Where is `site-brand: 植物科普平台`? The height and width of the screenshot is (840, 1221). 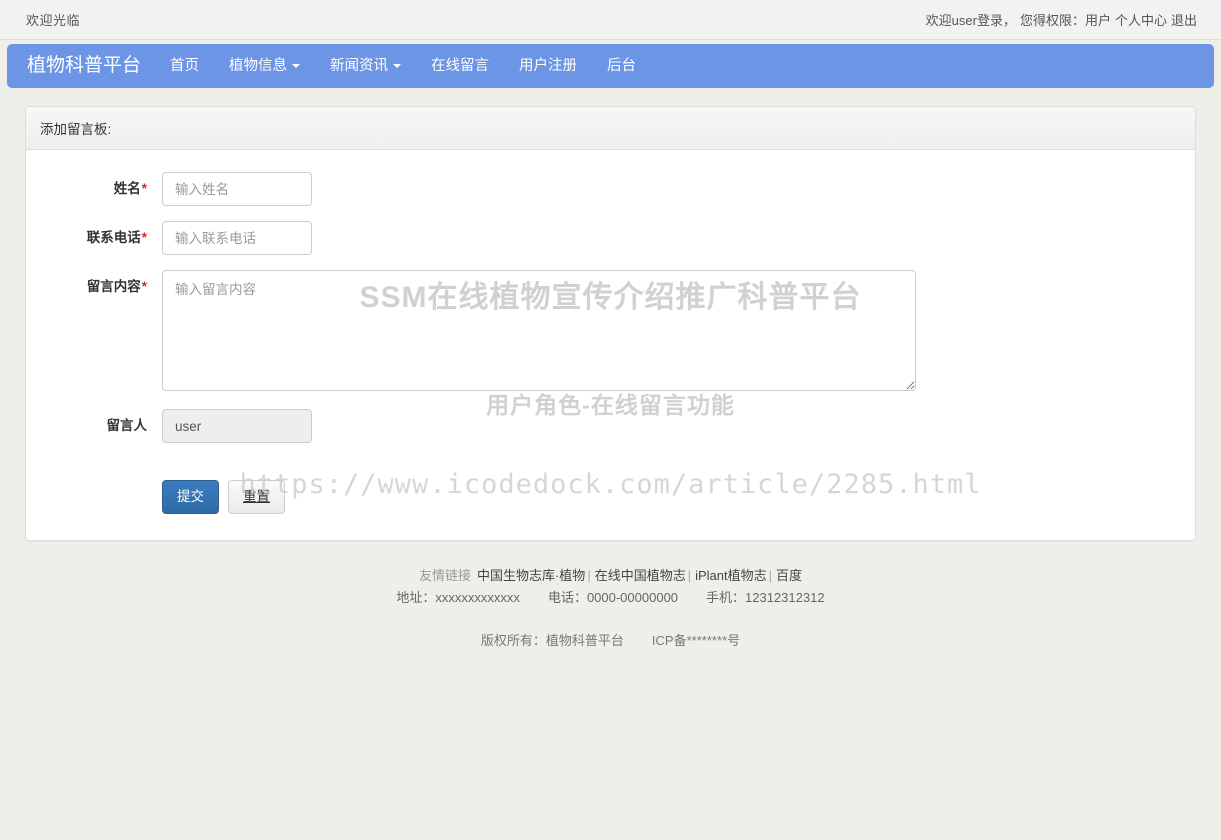 site-brand: 植物科普平台 is located at coordinates (88, 66).